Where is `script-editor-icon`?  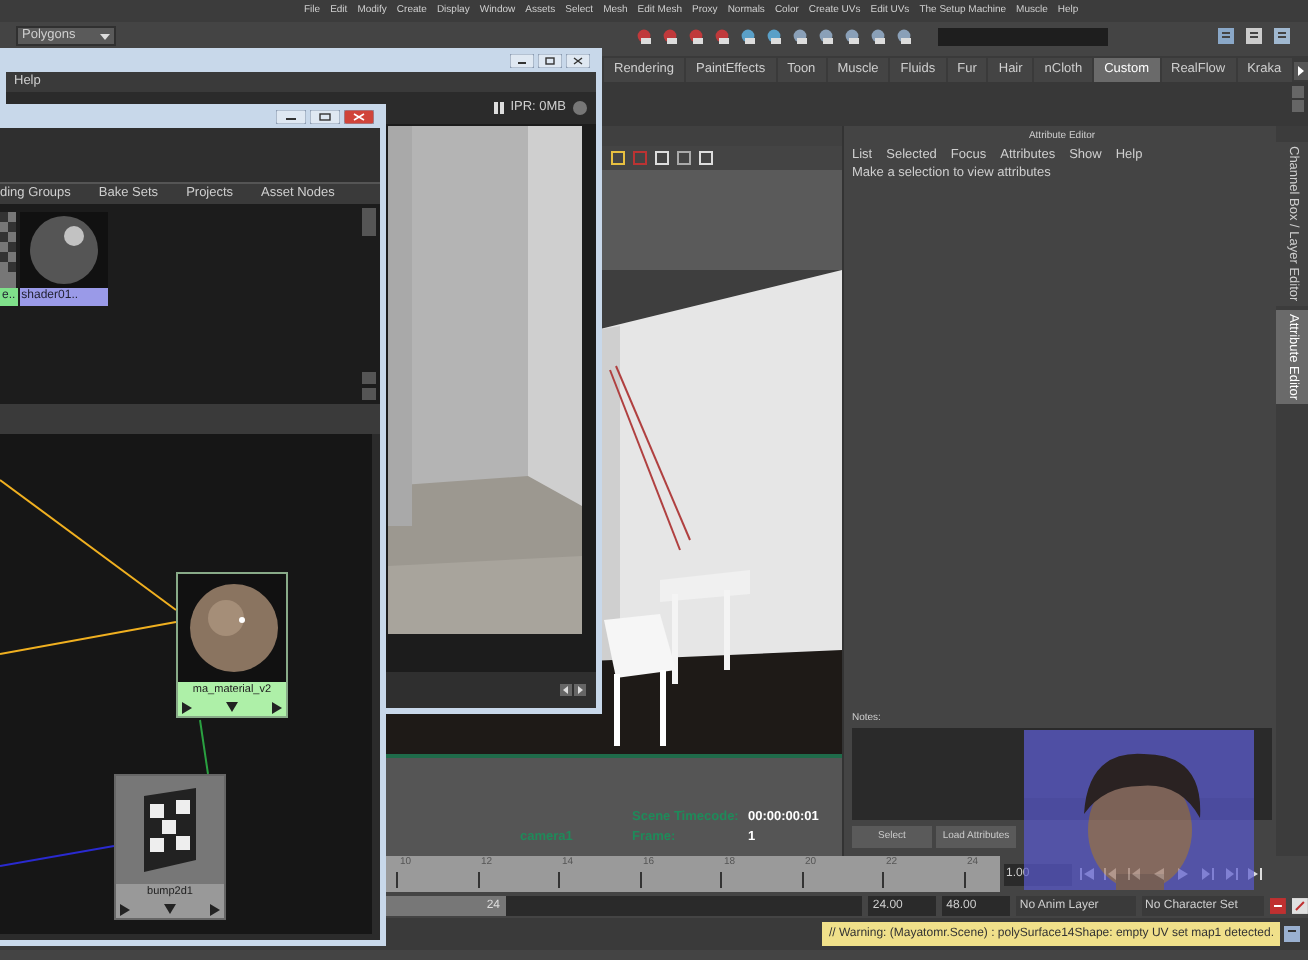 script-editor-icon is located at coordinates (1292, 934).